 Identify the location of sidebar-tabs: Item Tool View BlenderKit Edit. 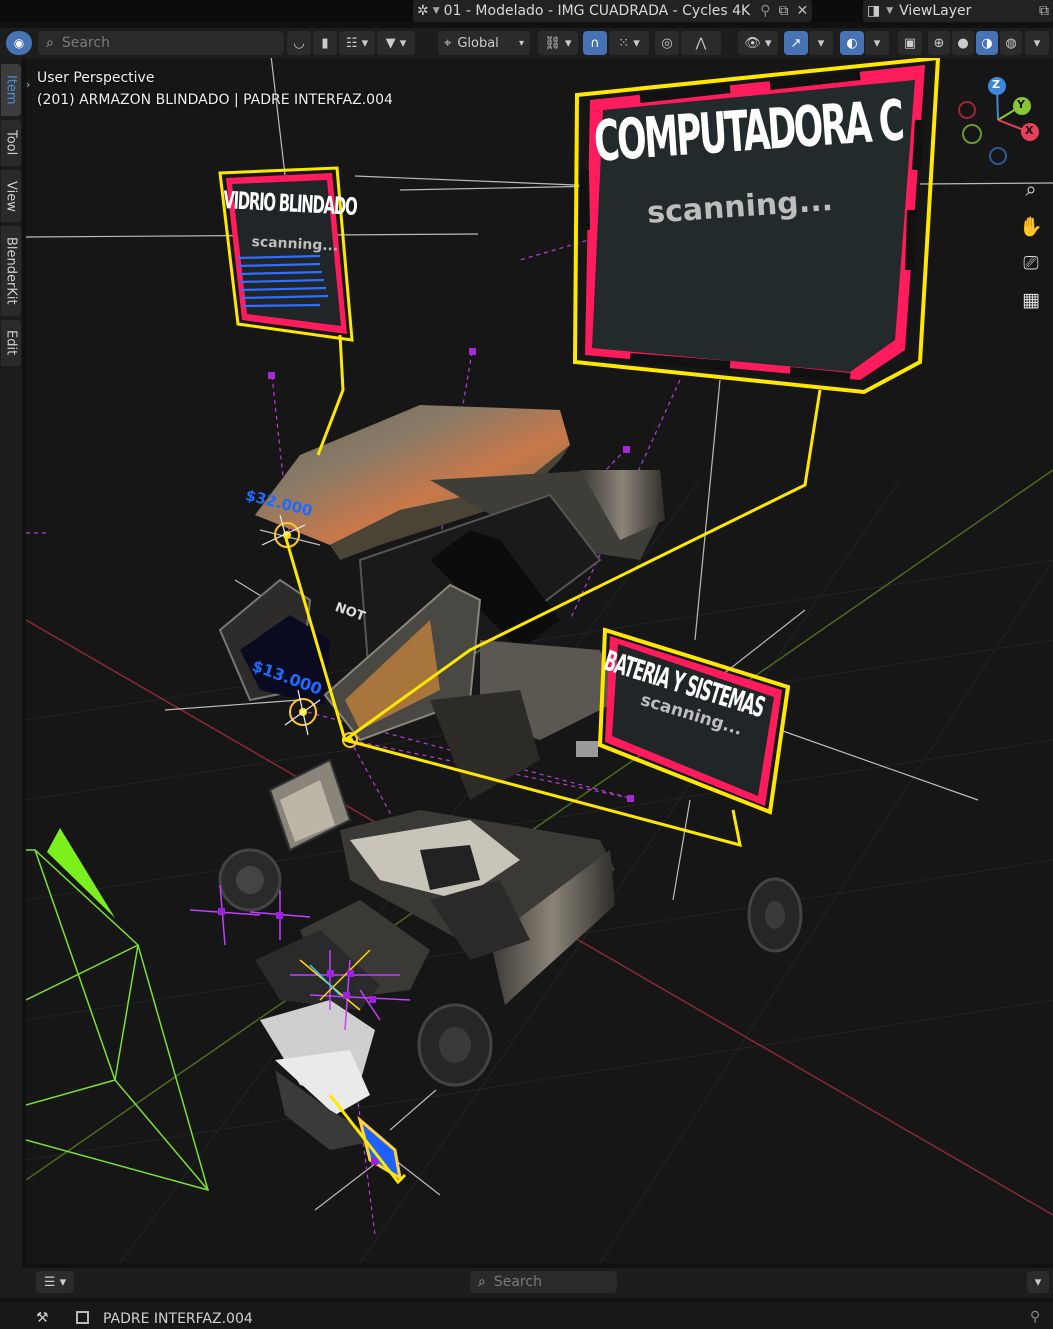
(11, 663).